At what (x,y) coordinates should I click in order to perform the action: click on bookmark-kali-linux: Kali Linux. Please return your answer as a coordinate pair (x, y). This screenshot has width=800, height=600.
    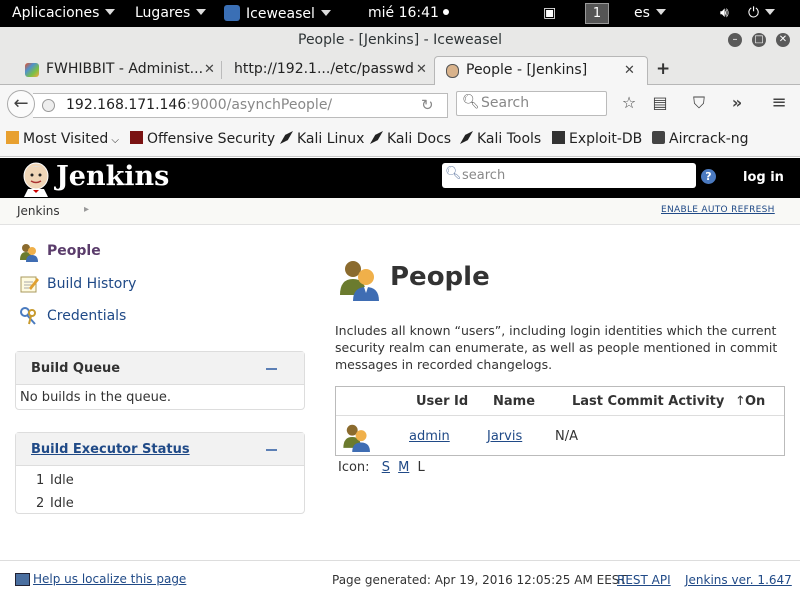
    Looking at the image, I should click on (322, 139).